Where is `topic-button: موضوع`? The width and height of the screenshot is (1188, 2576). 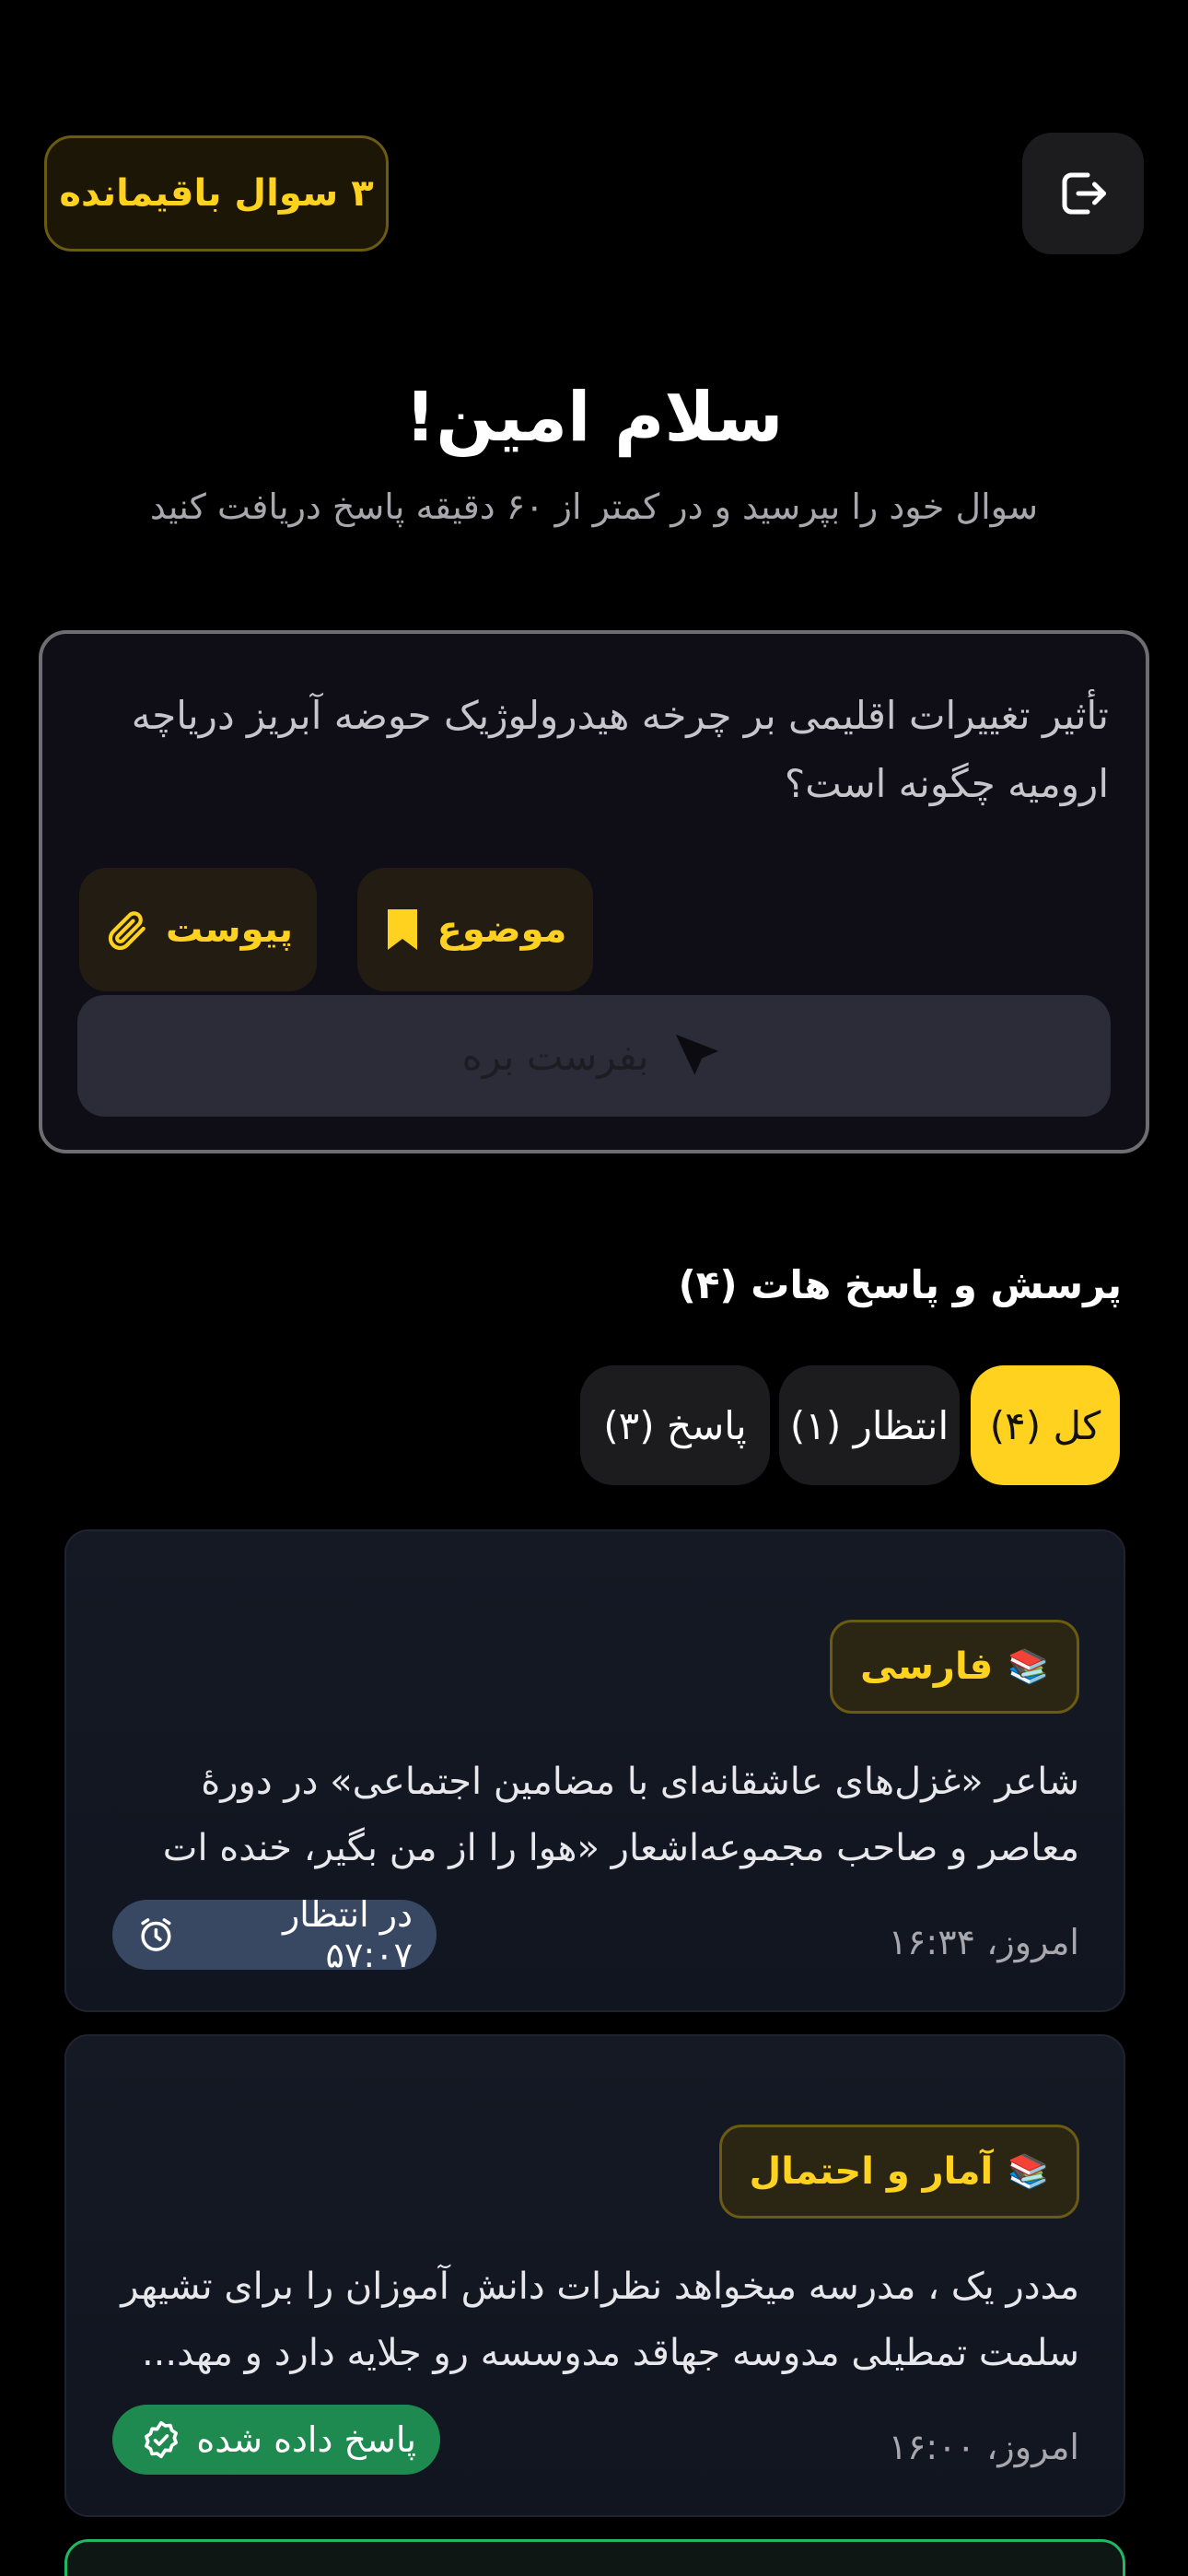 topic-button: موضوع is located at coordinates (475, 929).